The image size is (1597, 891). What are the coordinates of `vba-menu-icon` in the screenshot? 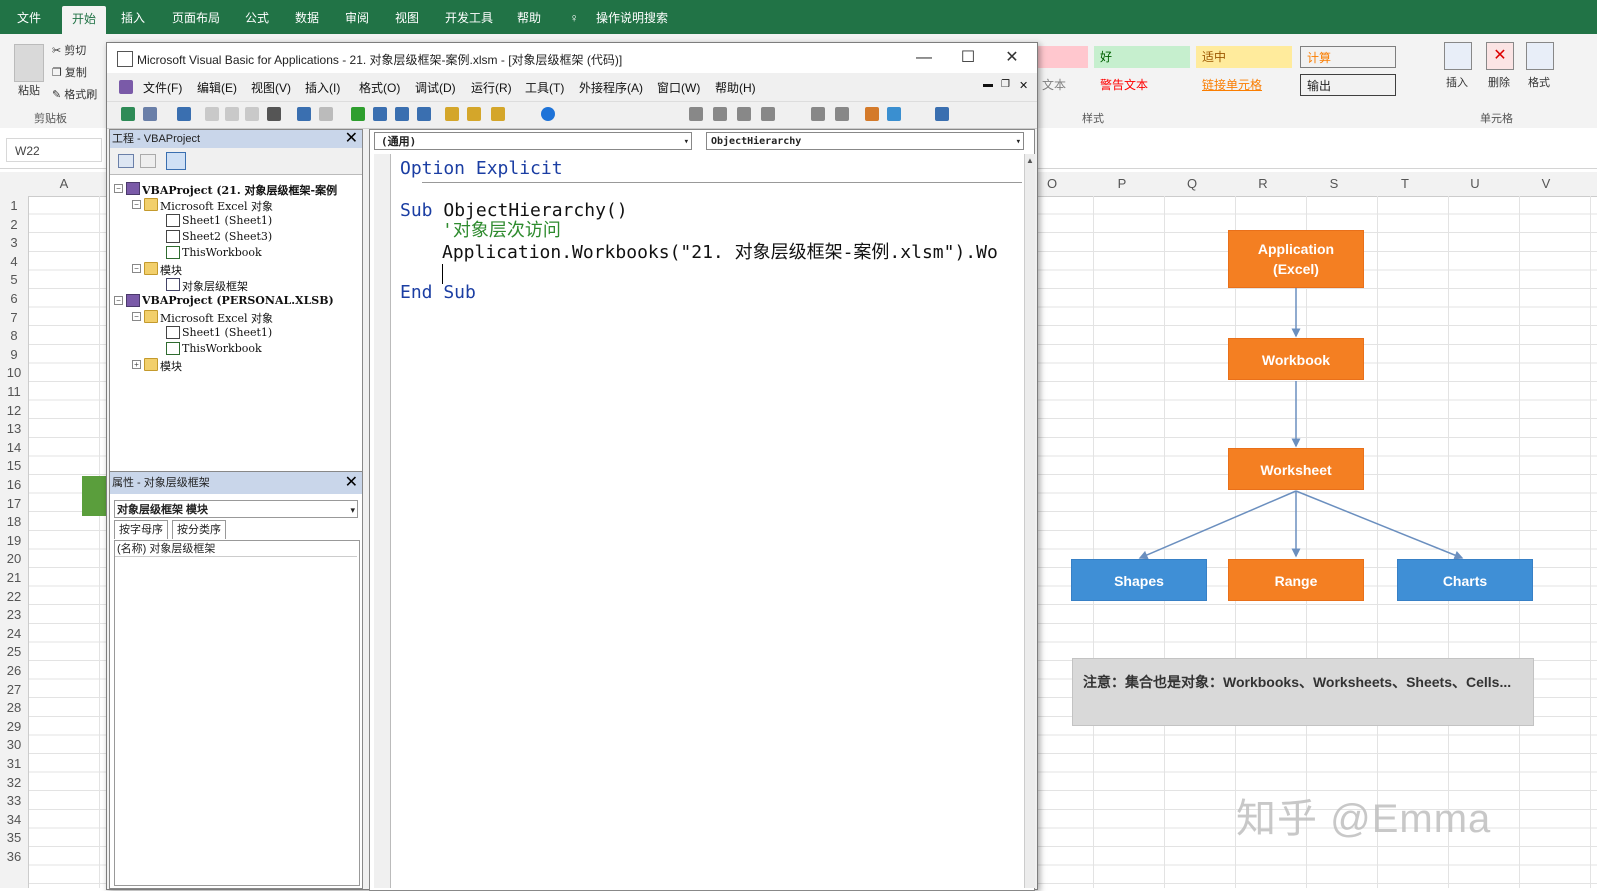 It's located at (126, 87).